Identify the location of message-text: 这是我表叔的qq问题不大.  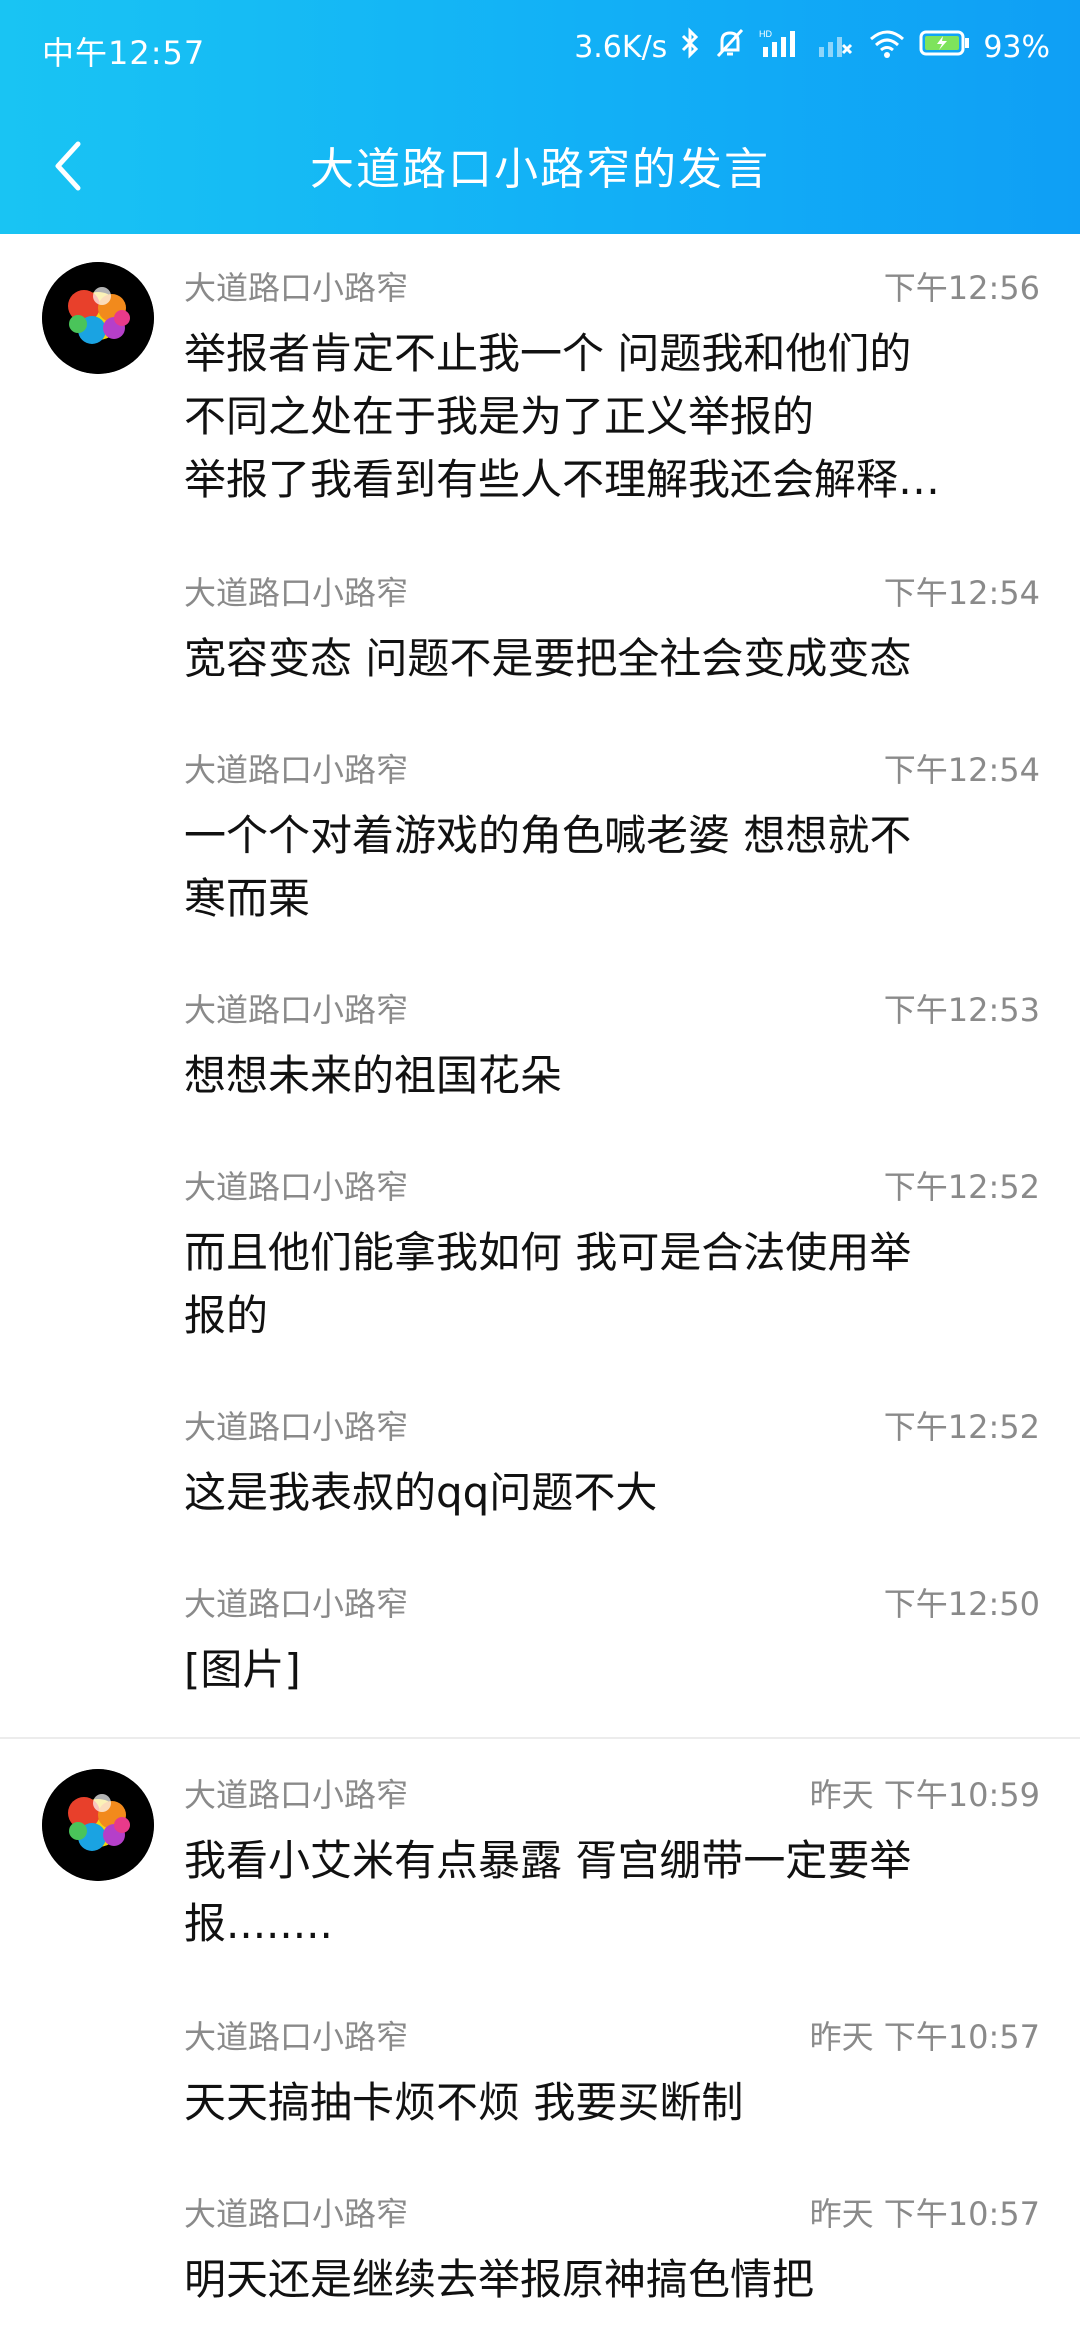
(421, 1492).